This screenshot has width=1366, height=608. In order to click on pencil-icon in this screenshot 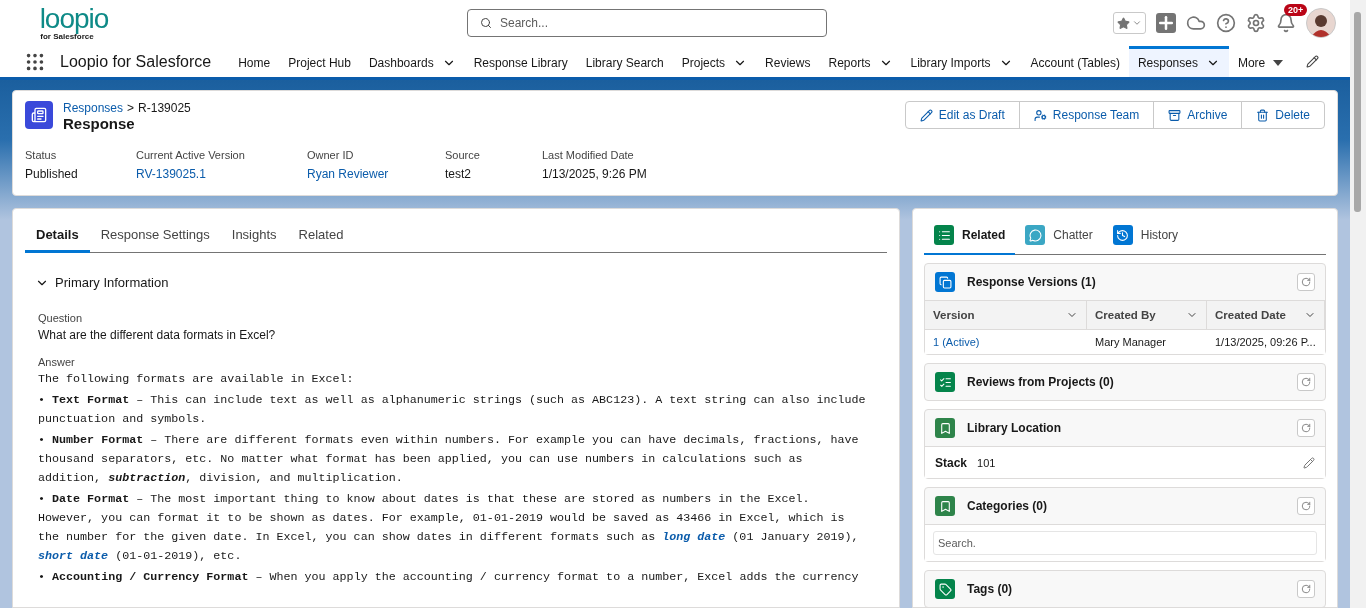, I will do `click(926, 115)`.